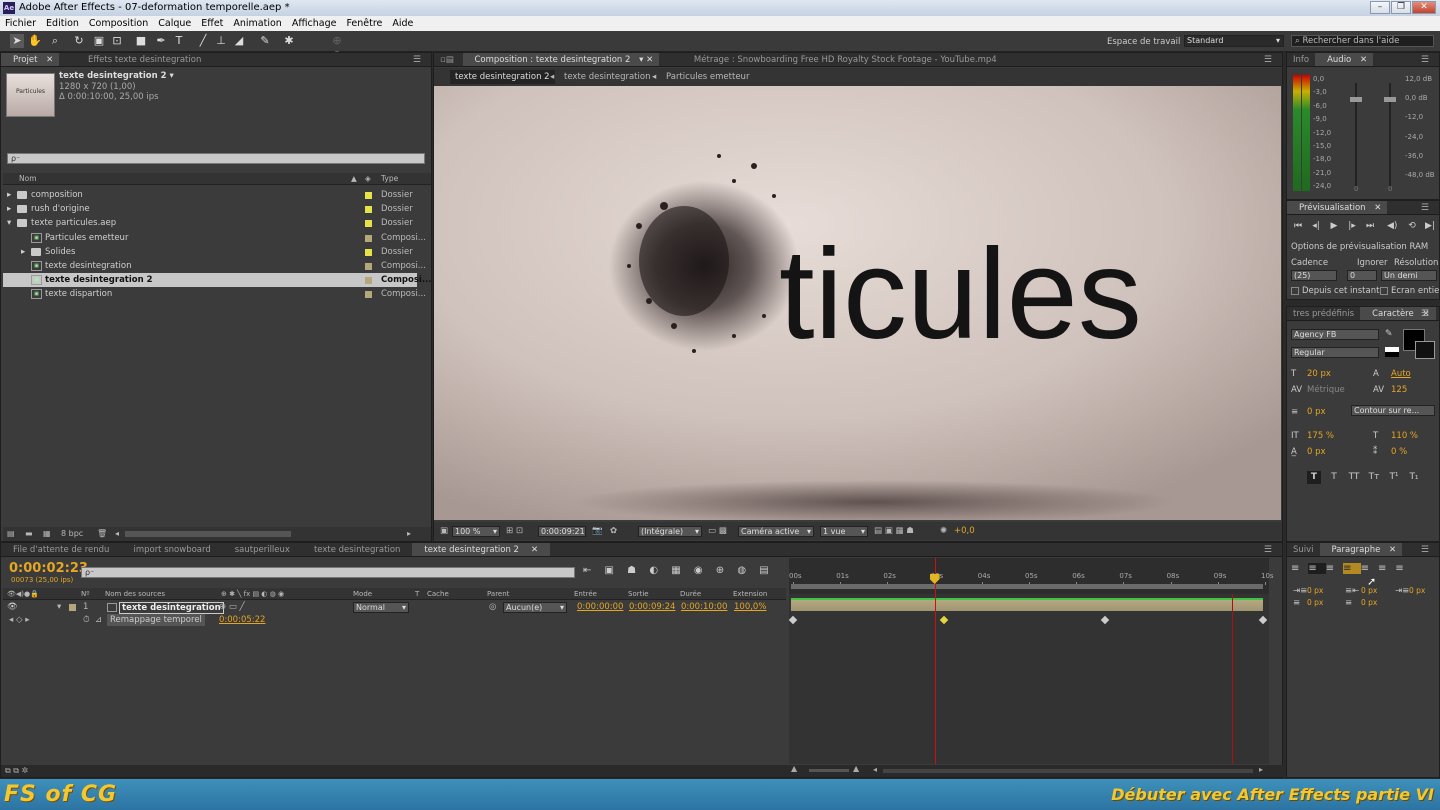 The height and width of the screenshot is (810, 1440). I want to click on col-duration: Durée, so click(690, 594).